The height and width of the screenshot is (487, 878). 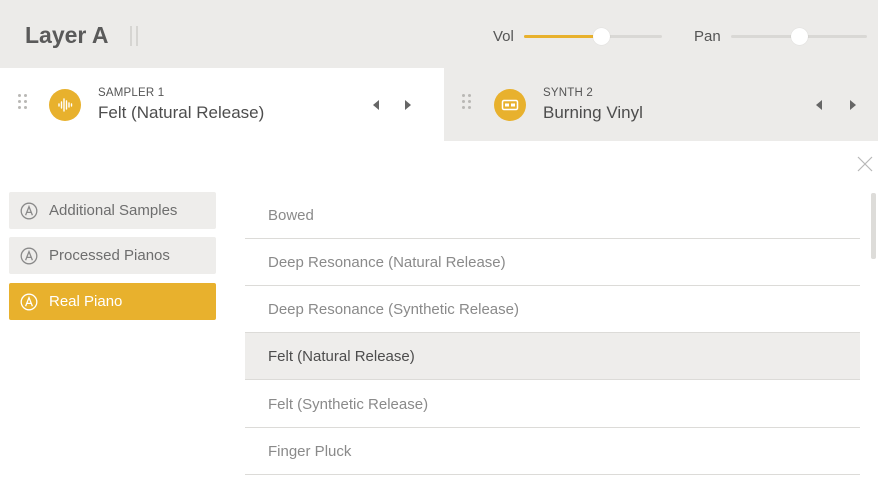 What do you see at coordinates (67, 35) in the screenshot?
I see `layer-title: Layer A` at bounding box center [67, 35].